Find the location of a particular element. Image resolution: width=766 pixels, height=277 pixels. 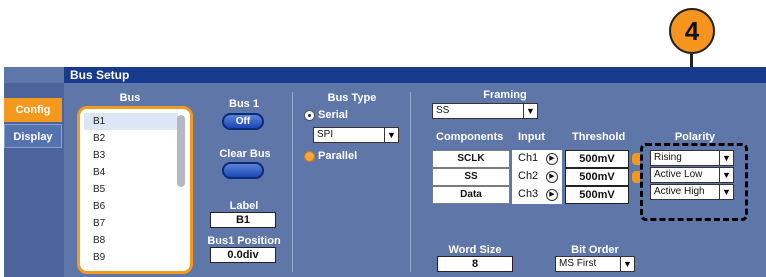

parallel-radio is located at coordinates (309, 156).